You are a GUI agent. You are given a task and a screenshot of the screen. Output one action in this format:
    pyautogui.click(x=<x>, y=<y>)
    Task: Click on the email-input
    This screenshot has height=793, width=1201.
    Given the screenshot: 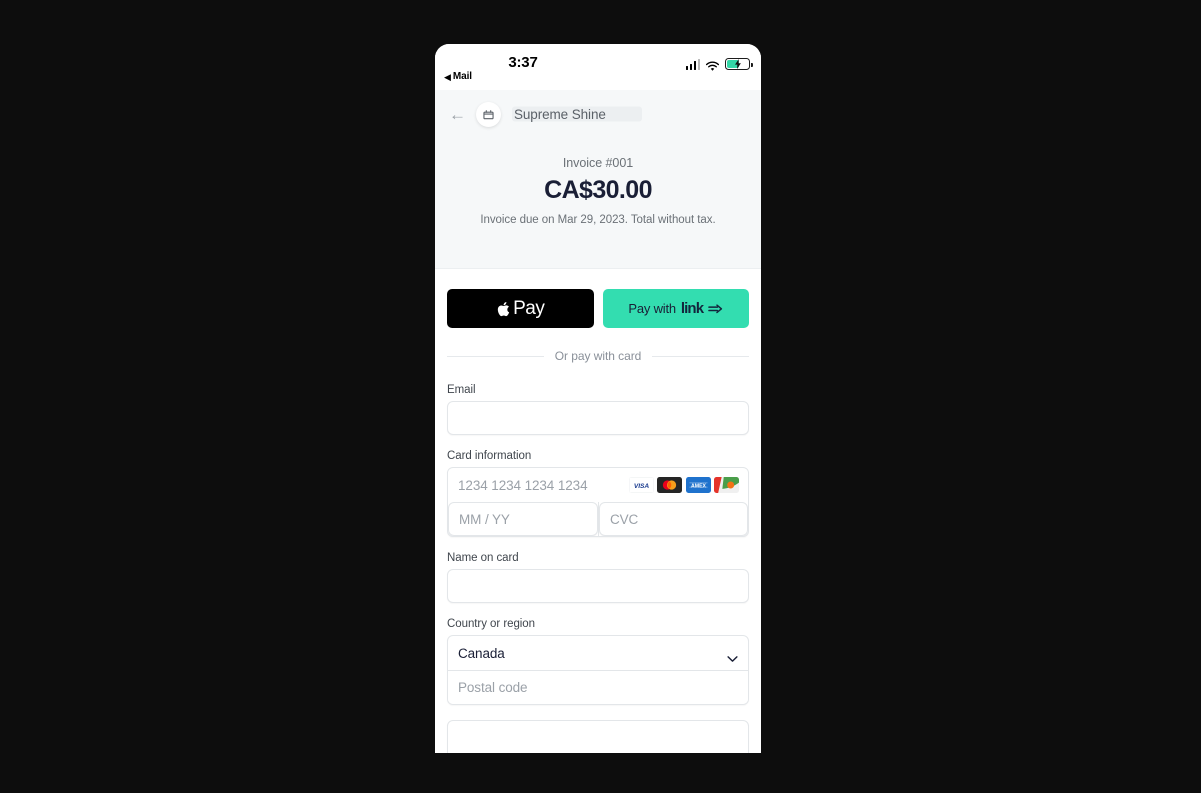 What is the action you would take?
    pyautogui.click(x=598, y=418)
    